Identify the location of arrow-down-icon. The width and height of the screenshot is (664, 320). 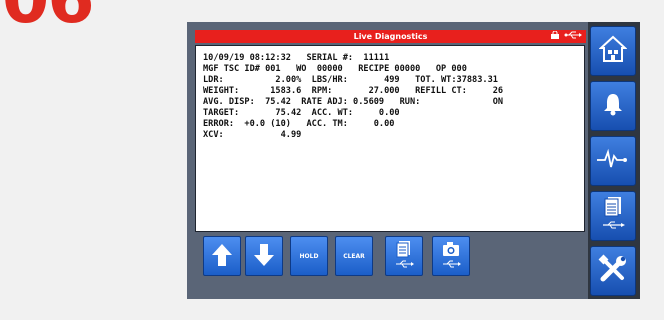
(264, 256).